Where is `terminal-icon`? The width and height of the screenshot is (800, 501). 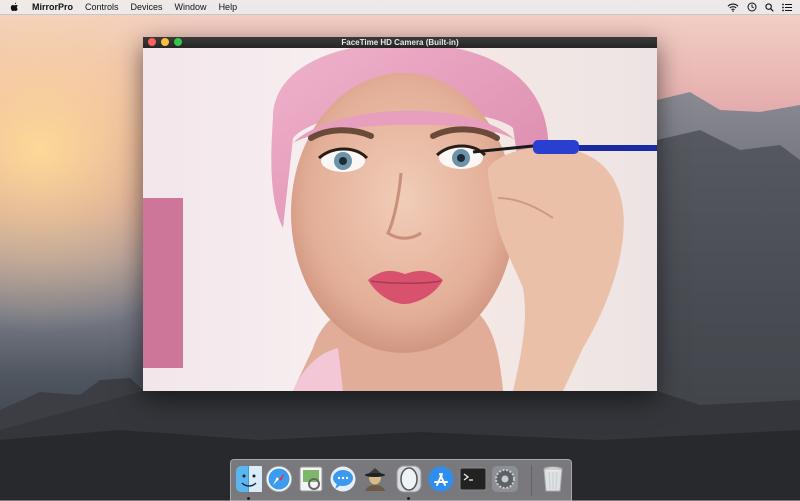
terminal-icon is located at coordinates (473, 479).